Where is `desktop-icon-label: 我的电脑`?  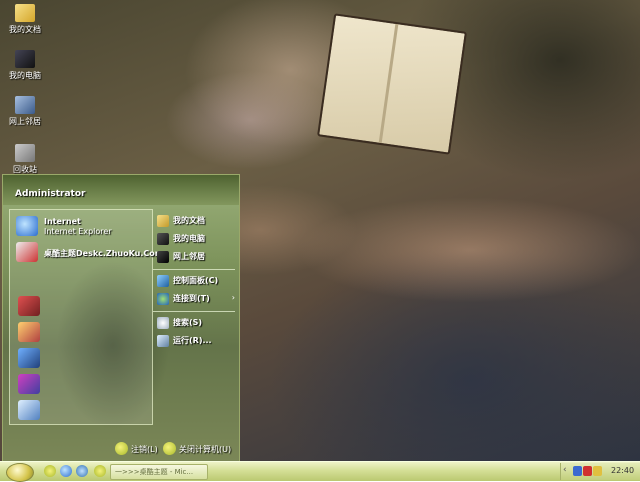
desktop-icon-label: 我的电脑 is located at coordinates (25, 75).